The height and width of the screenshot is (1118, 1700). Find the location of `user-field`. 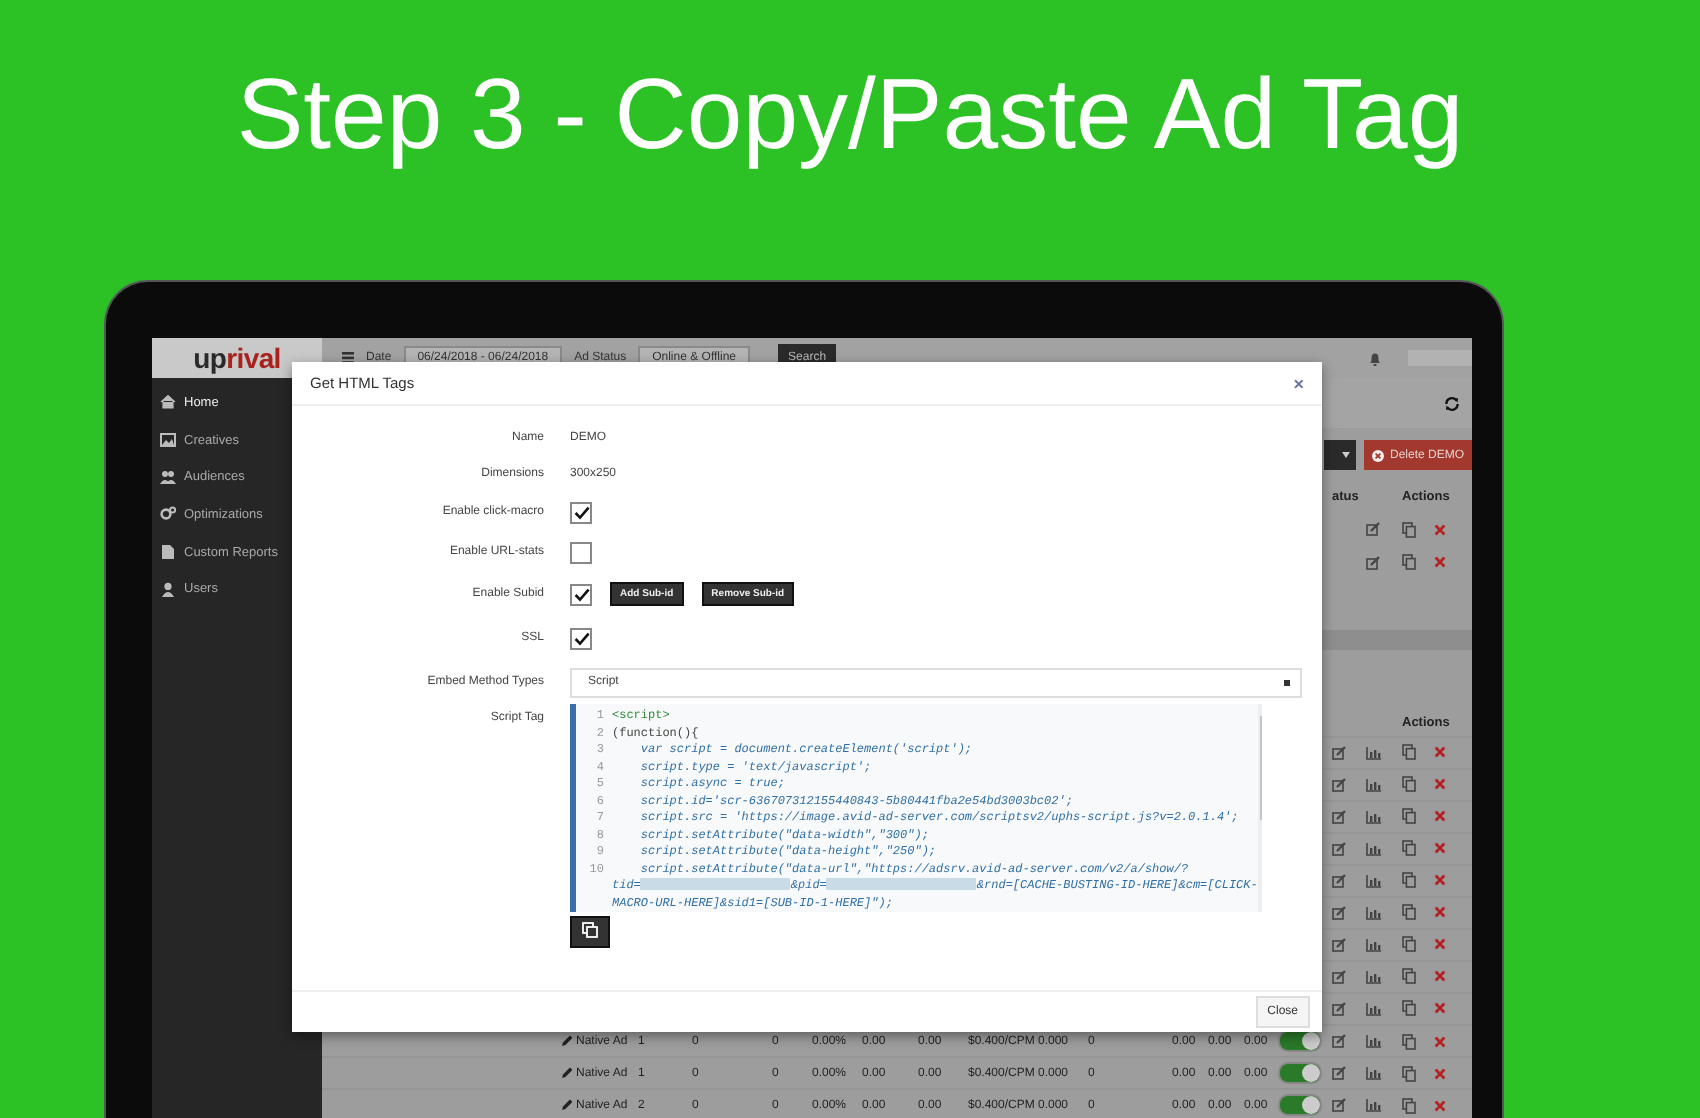

user-field is located at coordinates (1440, 358).